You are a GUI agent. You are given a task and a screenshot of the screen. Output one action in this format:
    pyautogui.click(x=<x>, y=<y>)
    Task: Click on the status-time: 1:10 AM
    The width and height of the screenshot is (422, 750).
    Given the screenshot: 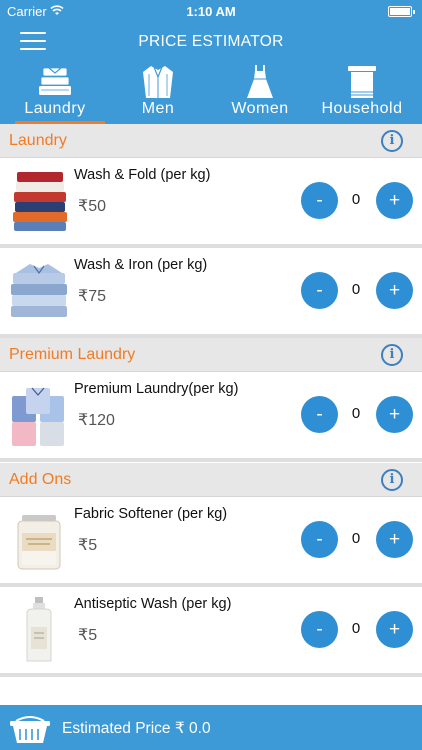 What is the action you would take?
    pyautogui.click(x=211, y=11)
    